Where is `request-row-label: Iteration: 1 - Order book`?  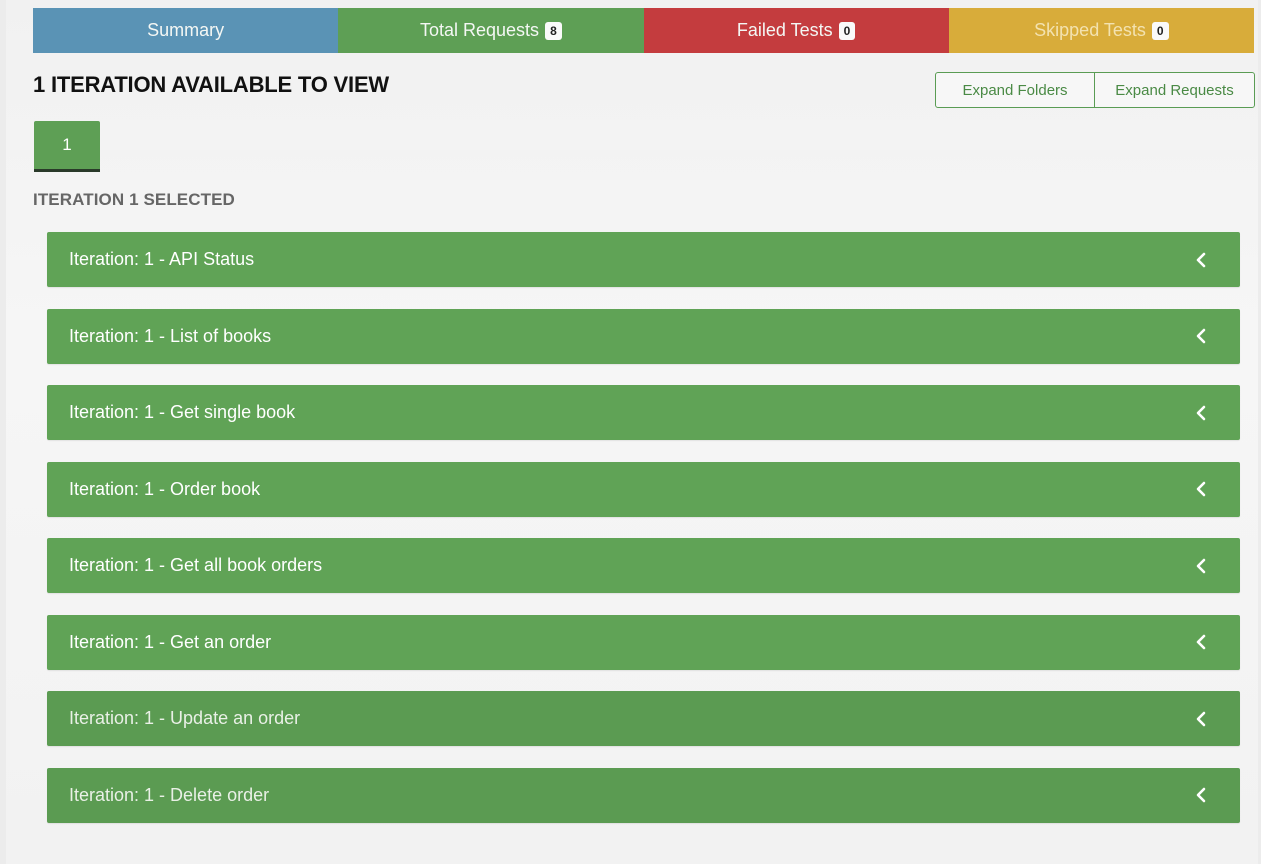
request-row-label: Iteration: 1 - Order book is located at coordinates (165, 488).